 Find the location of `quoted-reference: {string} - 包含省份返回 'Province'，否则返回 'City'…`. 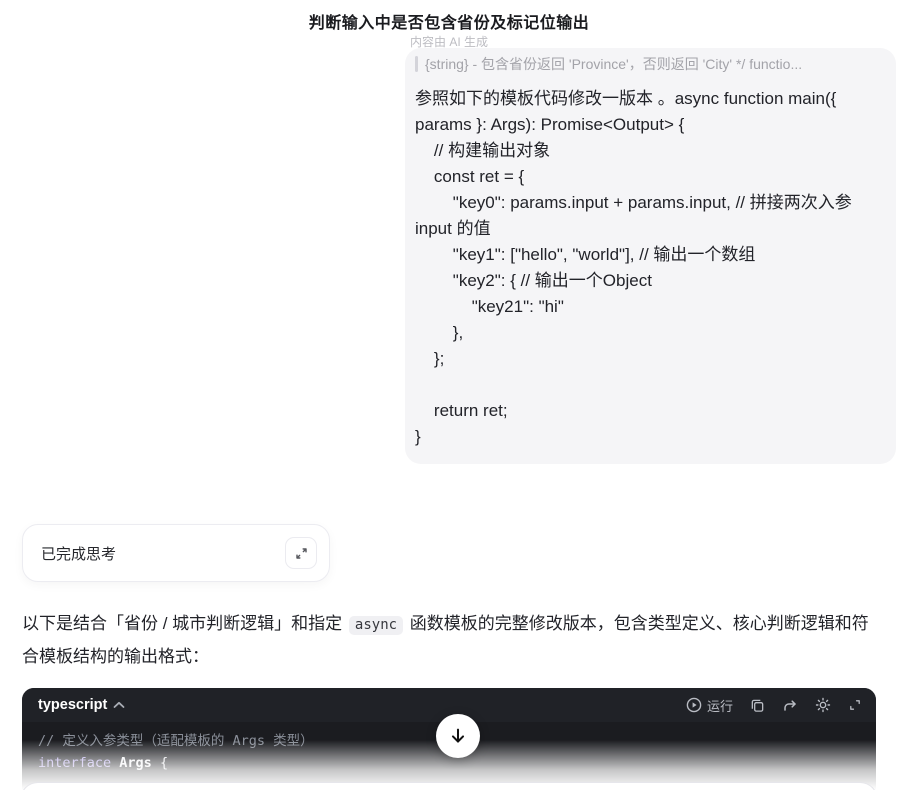

quoted-reference: {string} - 包含省份返回 'Province'，否则返回 'City'… is located at coordinates (648, 64).